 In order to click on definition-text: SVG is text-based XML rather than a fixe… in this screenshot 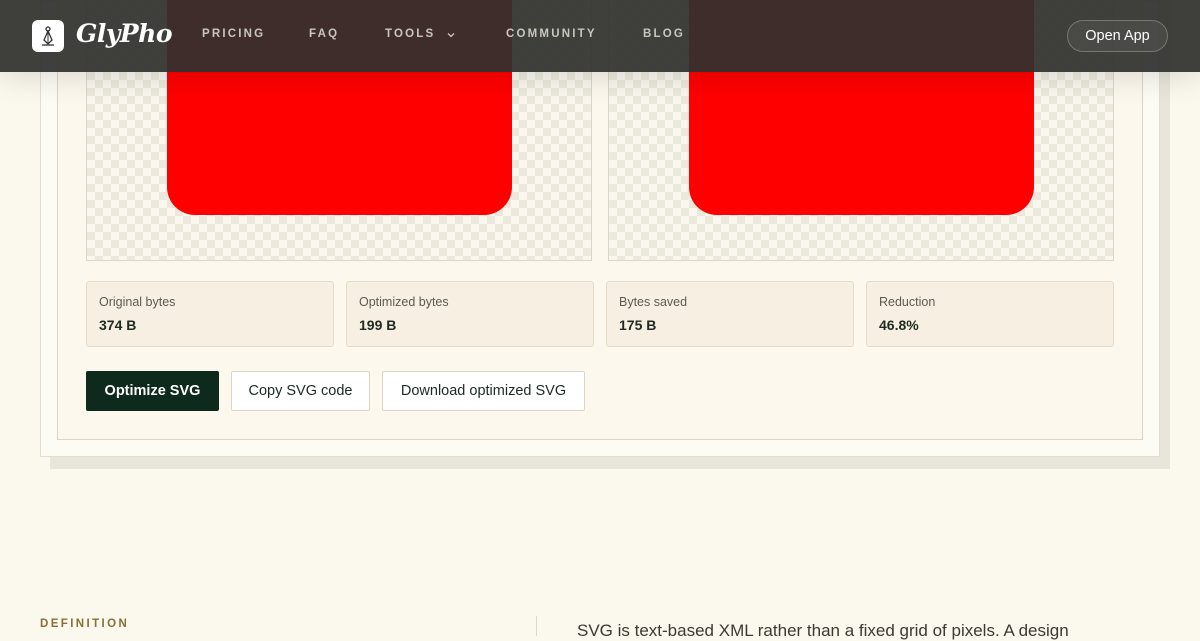, I will do `click(823, 630)`.